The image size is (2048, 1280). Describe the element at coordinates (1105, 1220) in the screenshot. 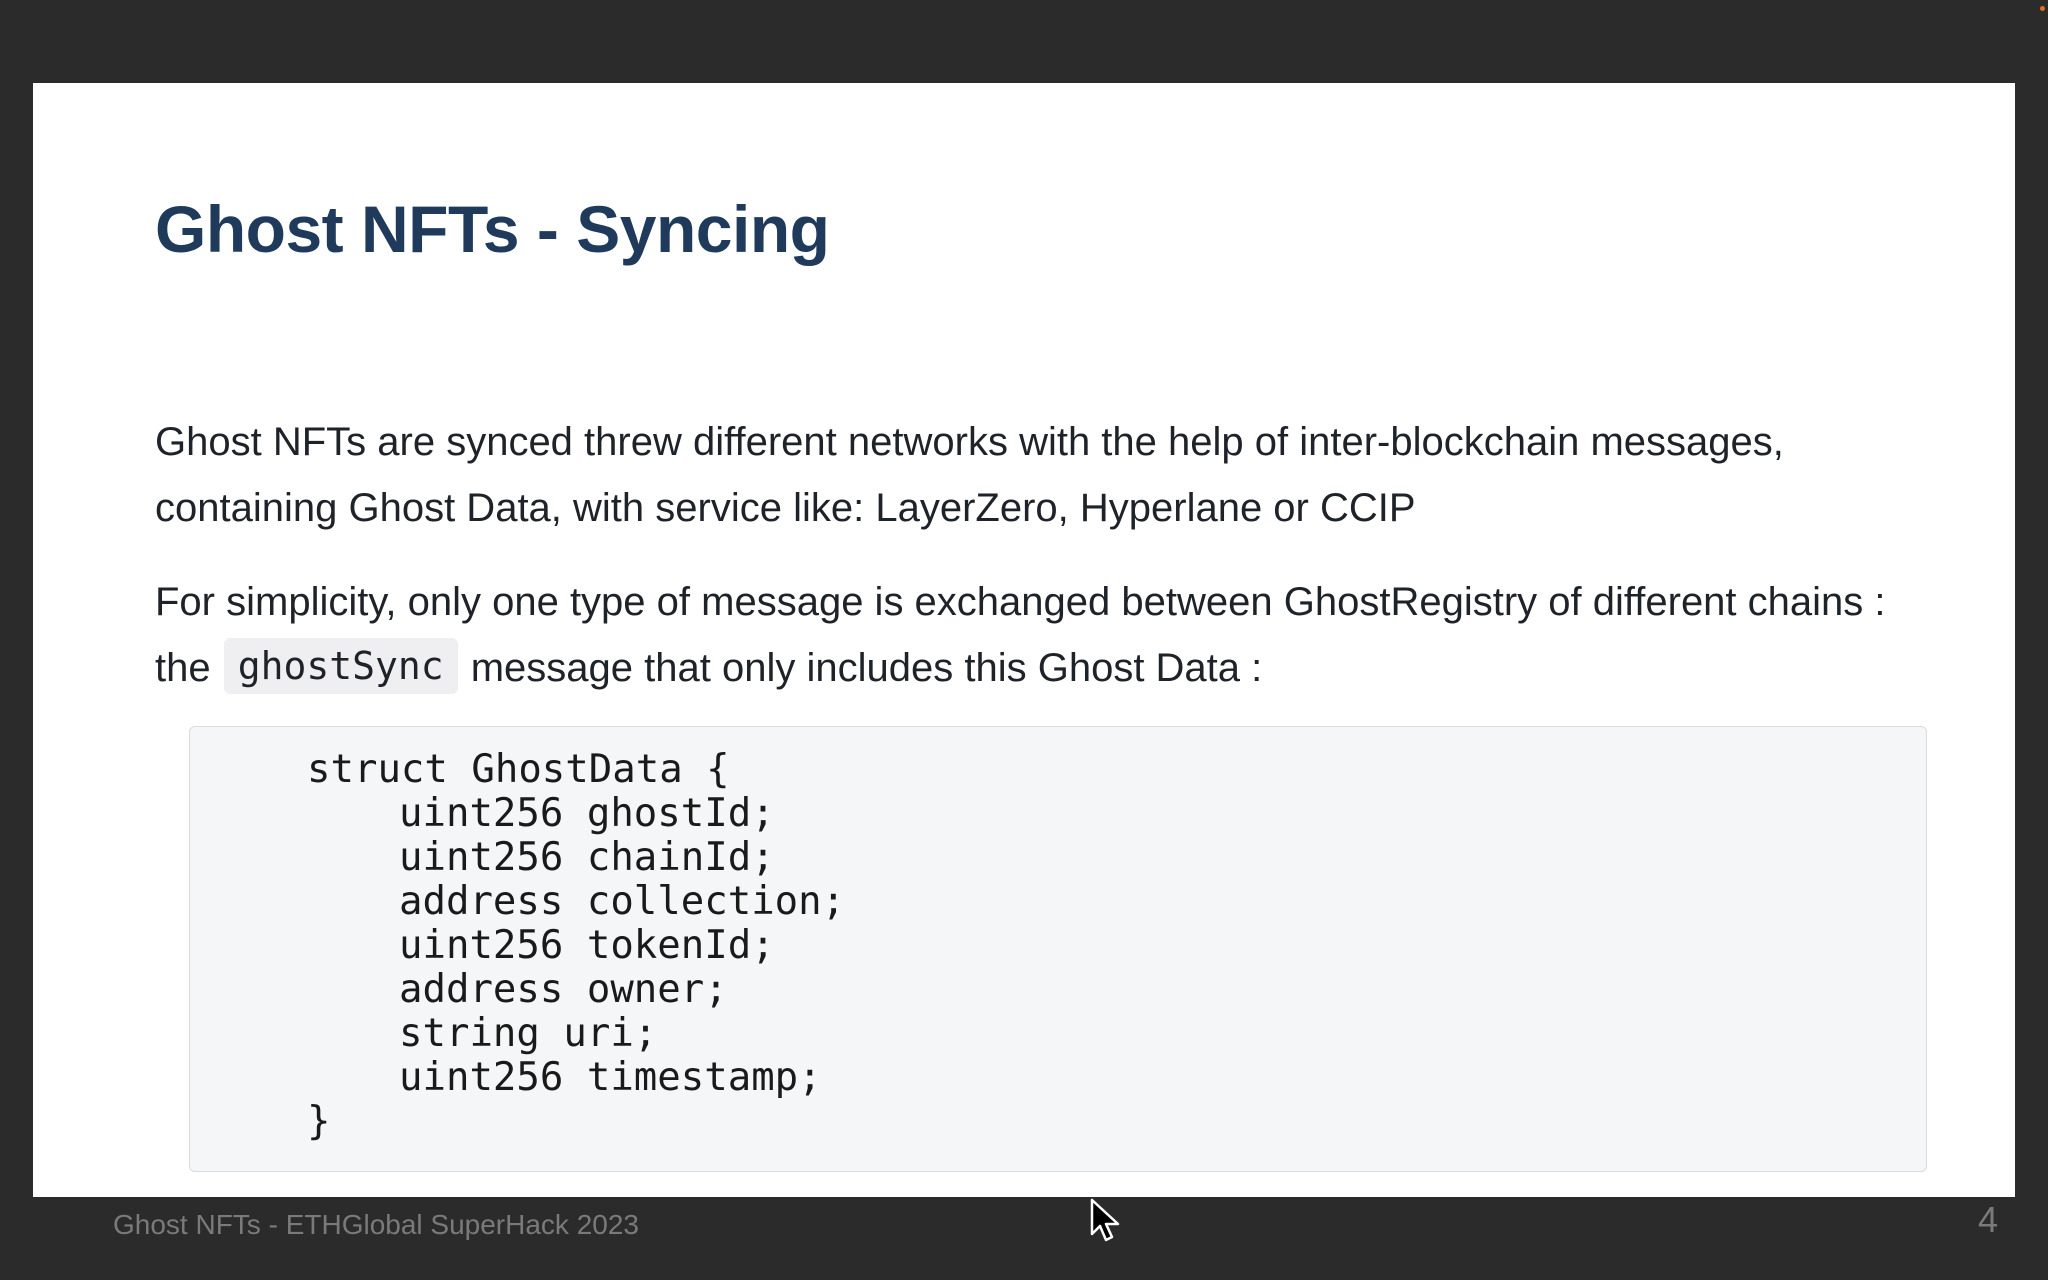

I see `mouse-pointer-icon` at that location.